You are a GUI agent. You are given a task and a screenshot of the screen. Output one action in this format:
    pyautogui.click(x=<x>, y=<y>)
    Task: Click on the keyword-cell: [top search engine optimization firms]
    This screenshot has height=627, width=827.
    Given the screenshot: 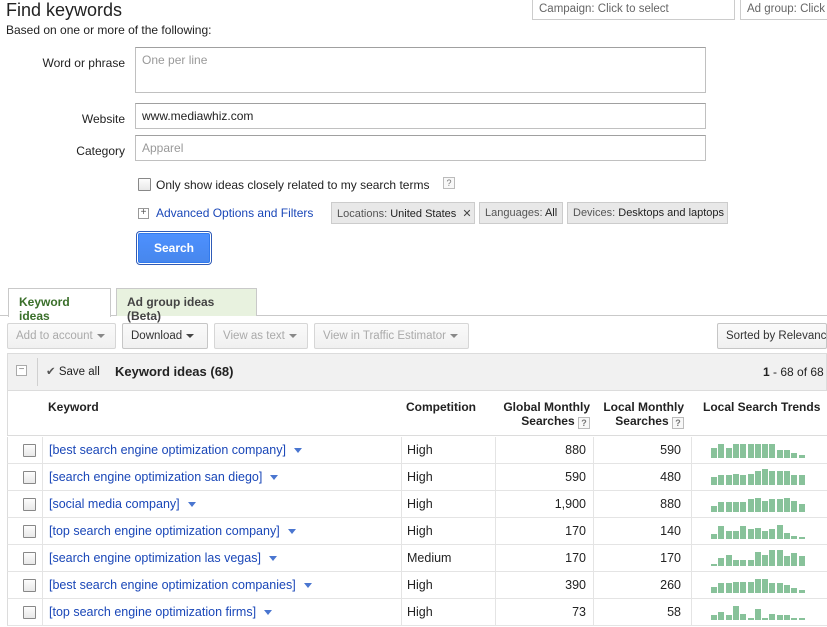 What is the action you would take?
    pyautogui.click(x=161, y=612)
    